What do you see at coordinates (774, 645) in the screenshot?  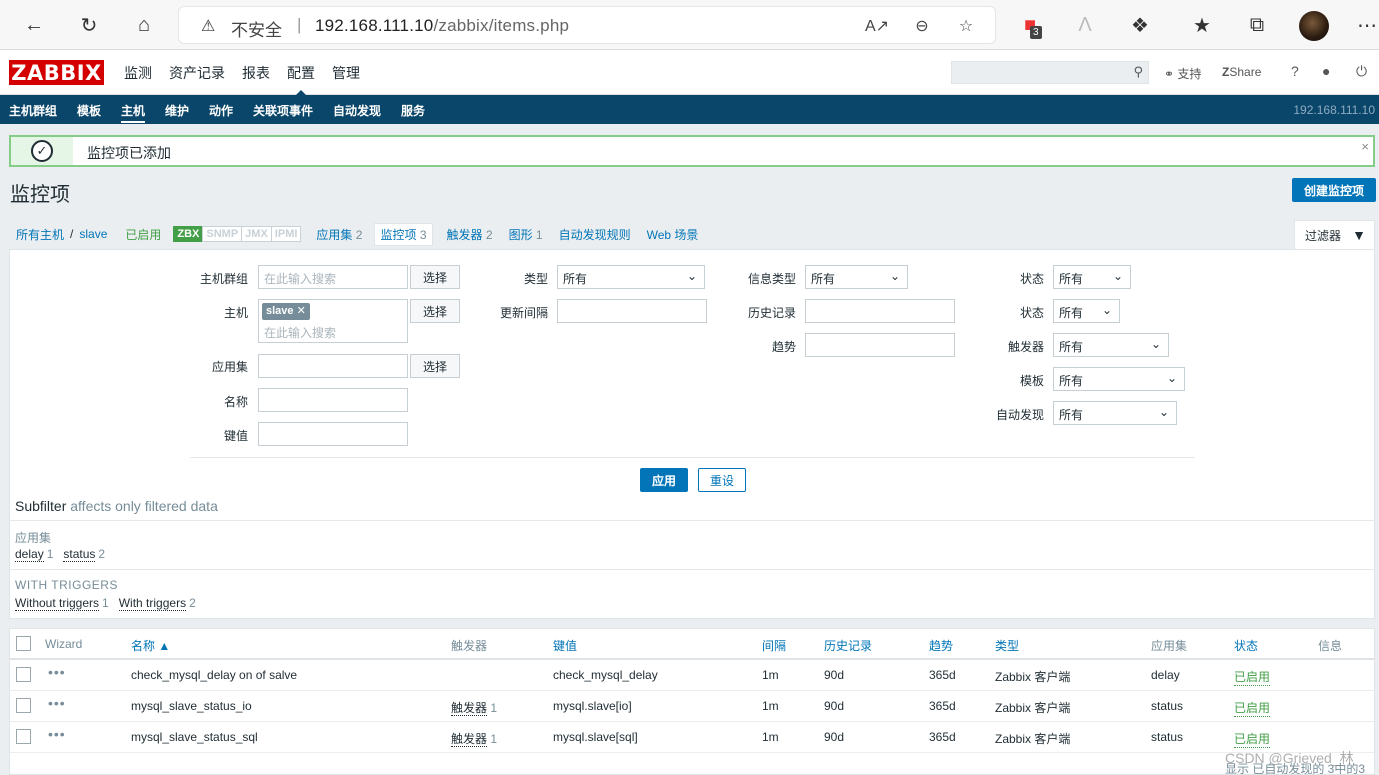 I see `col-interval: 间隔` at bounding box center [774, 645].